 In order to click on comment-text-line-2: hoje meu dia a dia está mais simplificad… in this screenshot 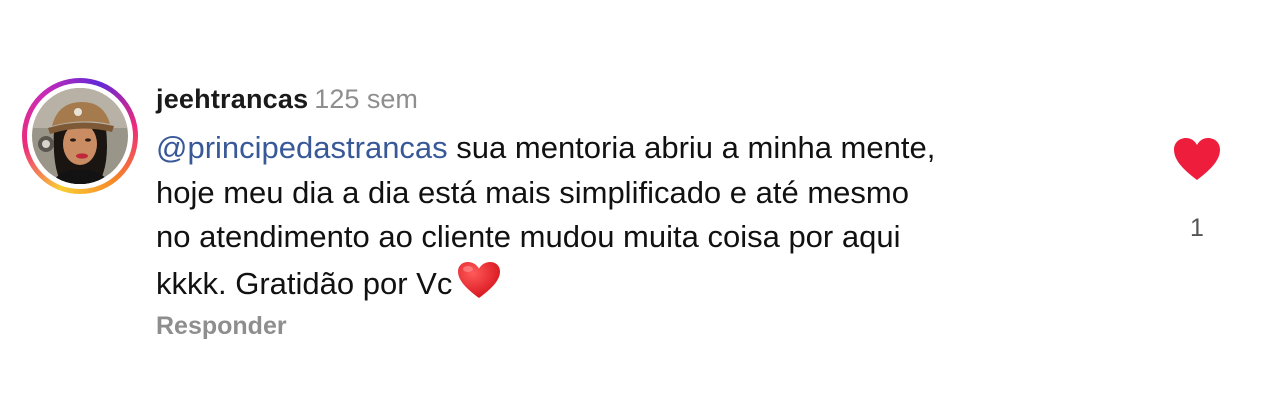, I will do `click(532, 192)`.